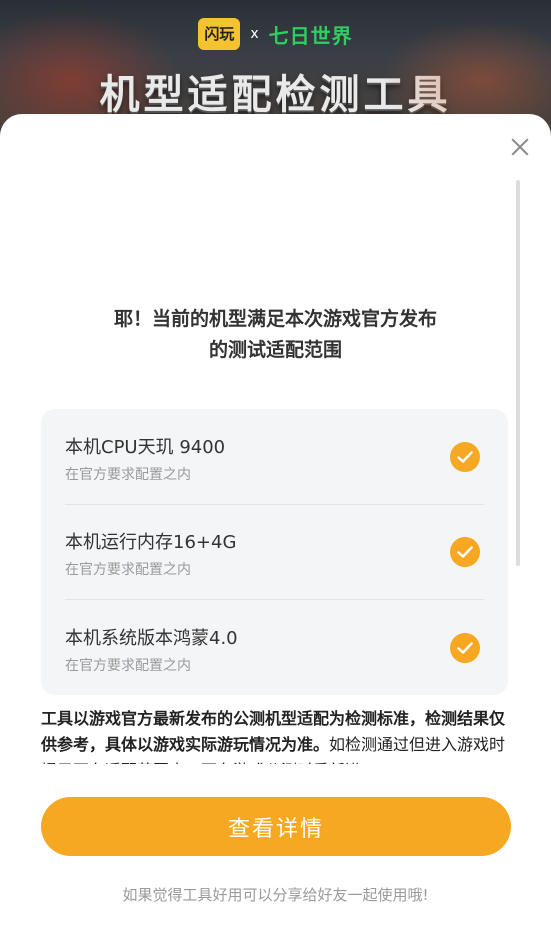 The image size is (551, 947). Describe the element at coordinates (310, 35) in the screenshot. I see `game-logo: 七日世界` at that location.